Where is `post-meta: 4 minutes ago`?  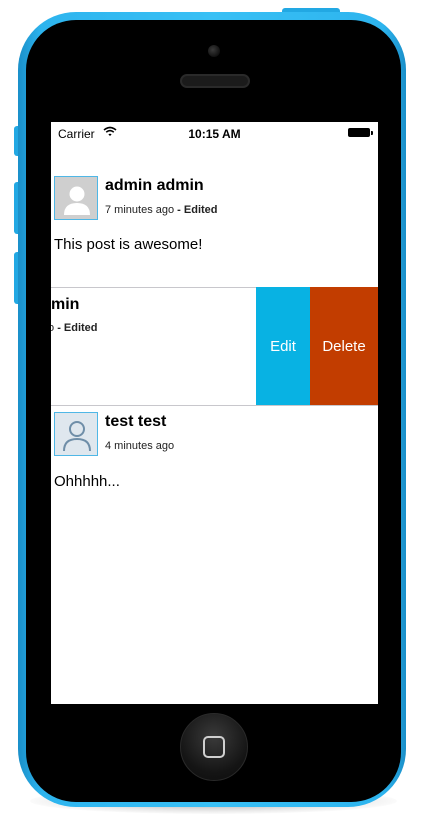 post-meta: 4 minutes ago is located at coordinates (139, 446).